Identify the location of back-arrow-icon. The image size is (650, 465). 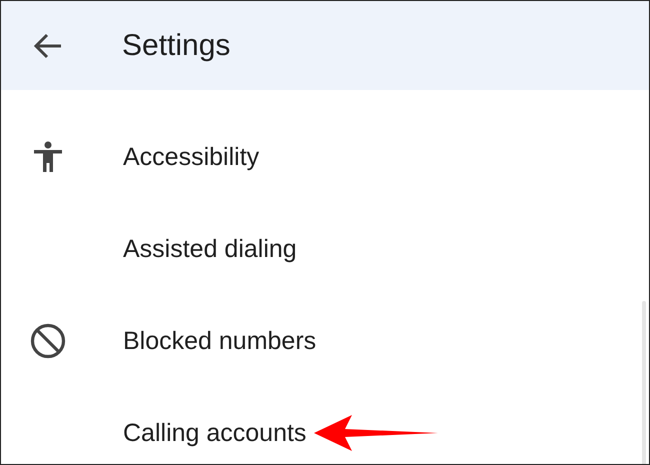
(48, 45).